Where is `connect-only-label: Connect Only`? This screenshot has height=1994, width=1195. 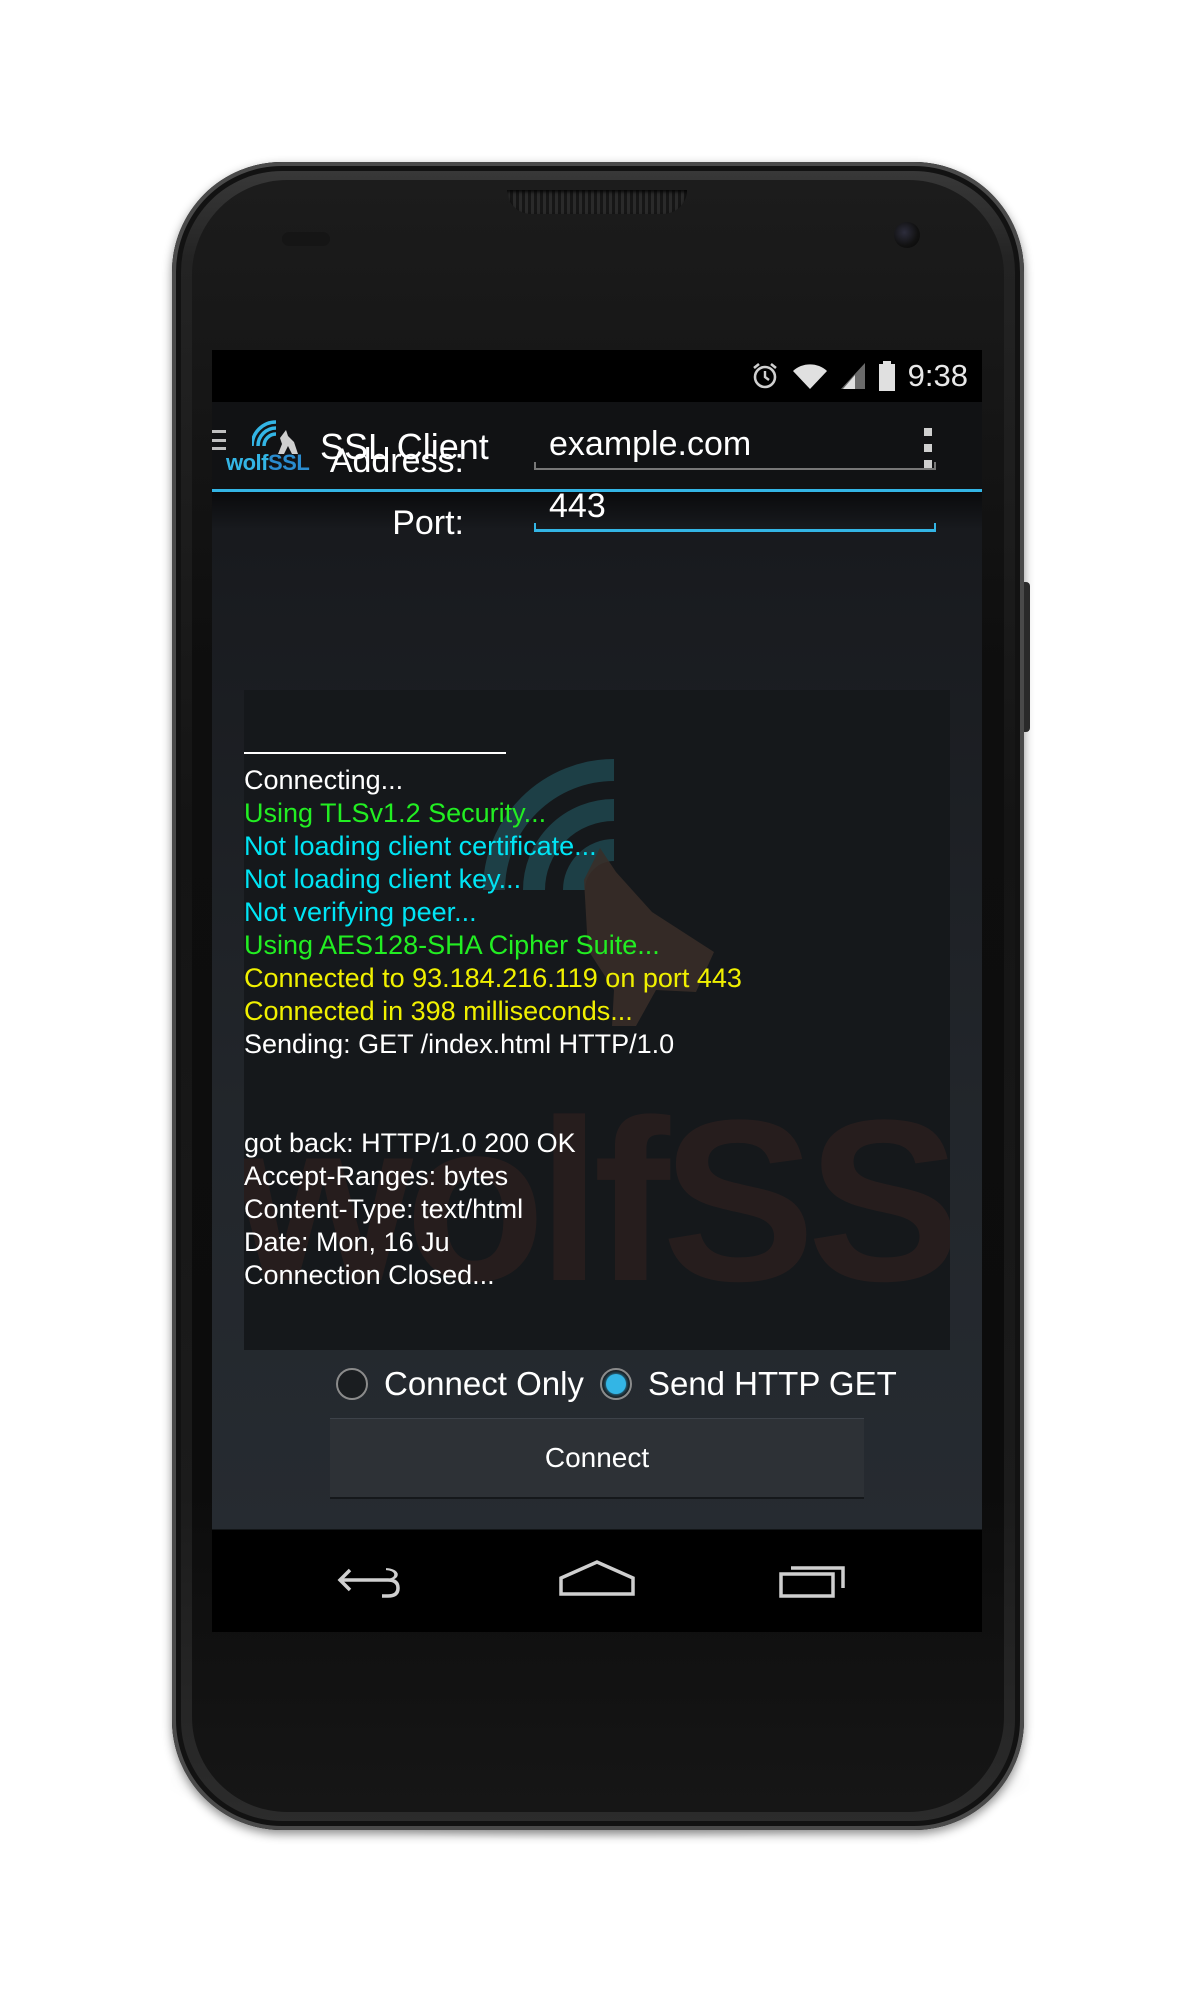
connect-only-label: Connect Only is located at coordinates (484, 1384).